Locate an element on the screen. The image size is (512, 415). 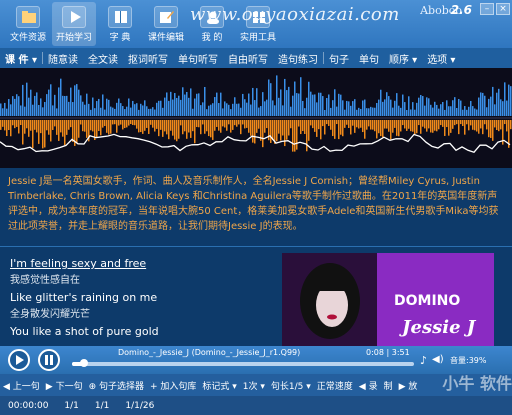
menu-sentence-dictation: 单句听写 is located at coordinates (198, 58).